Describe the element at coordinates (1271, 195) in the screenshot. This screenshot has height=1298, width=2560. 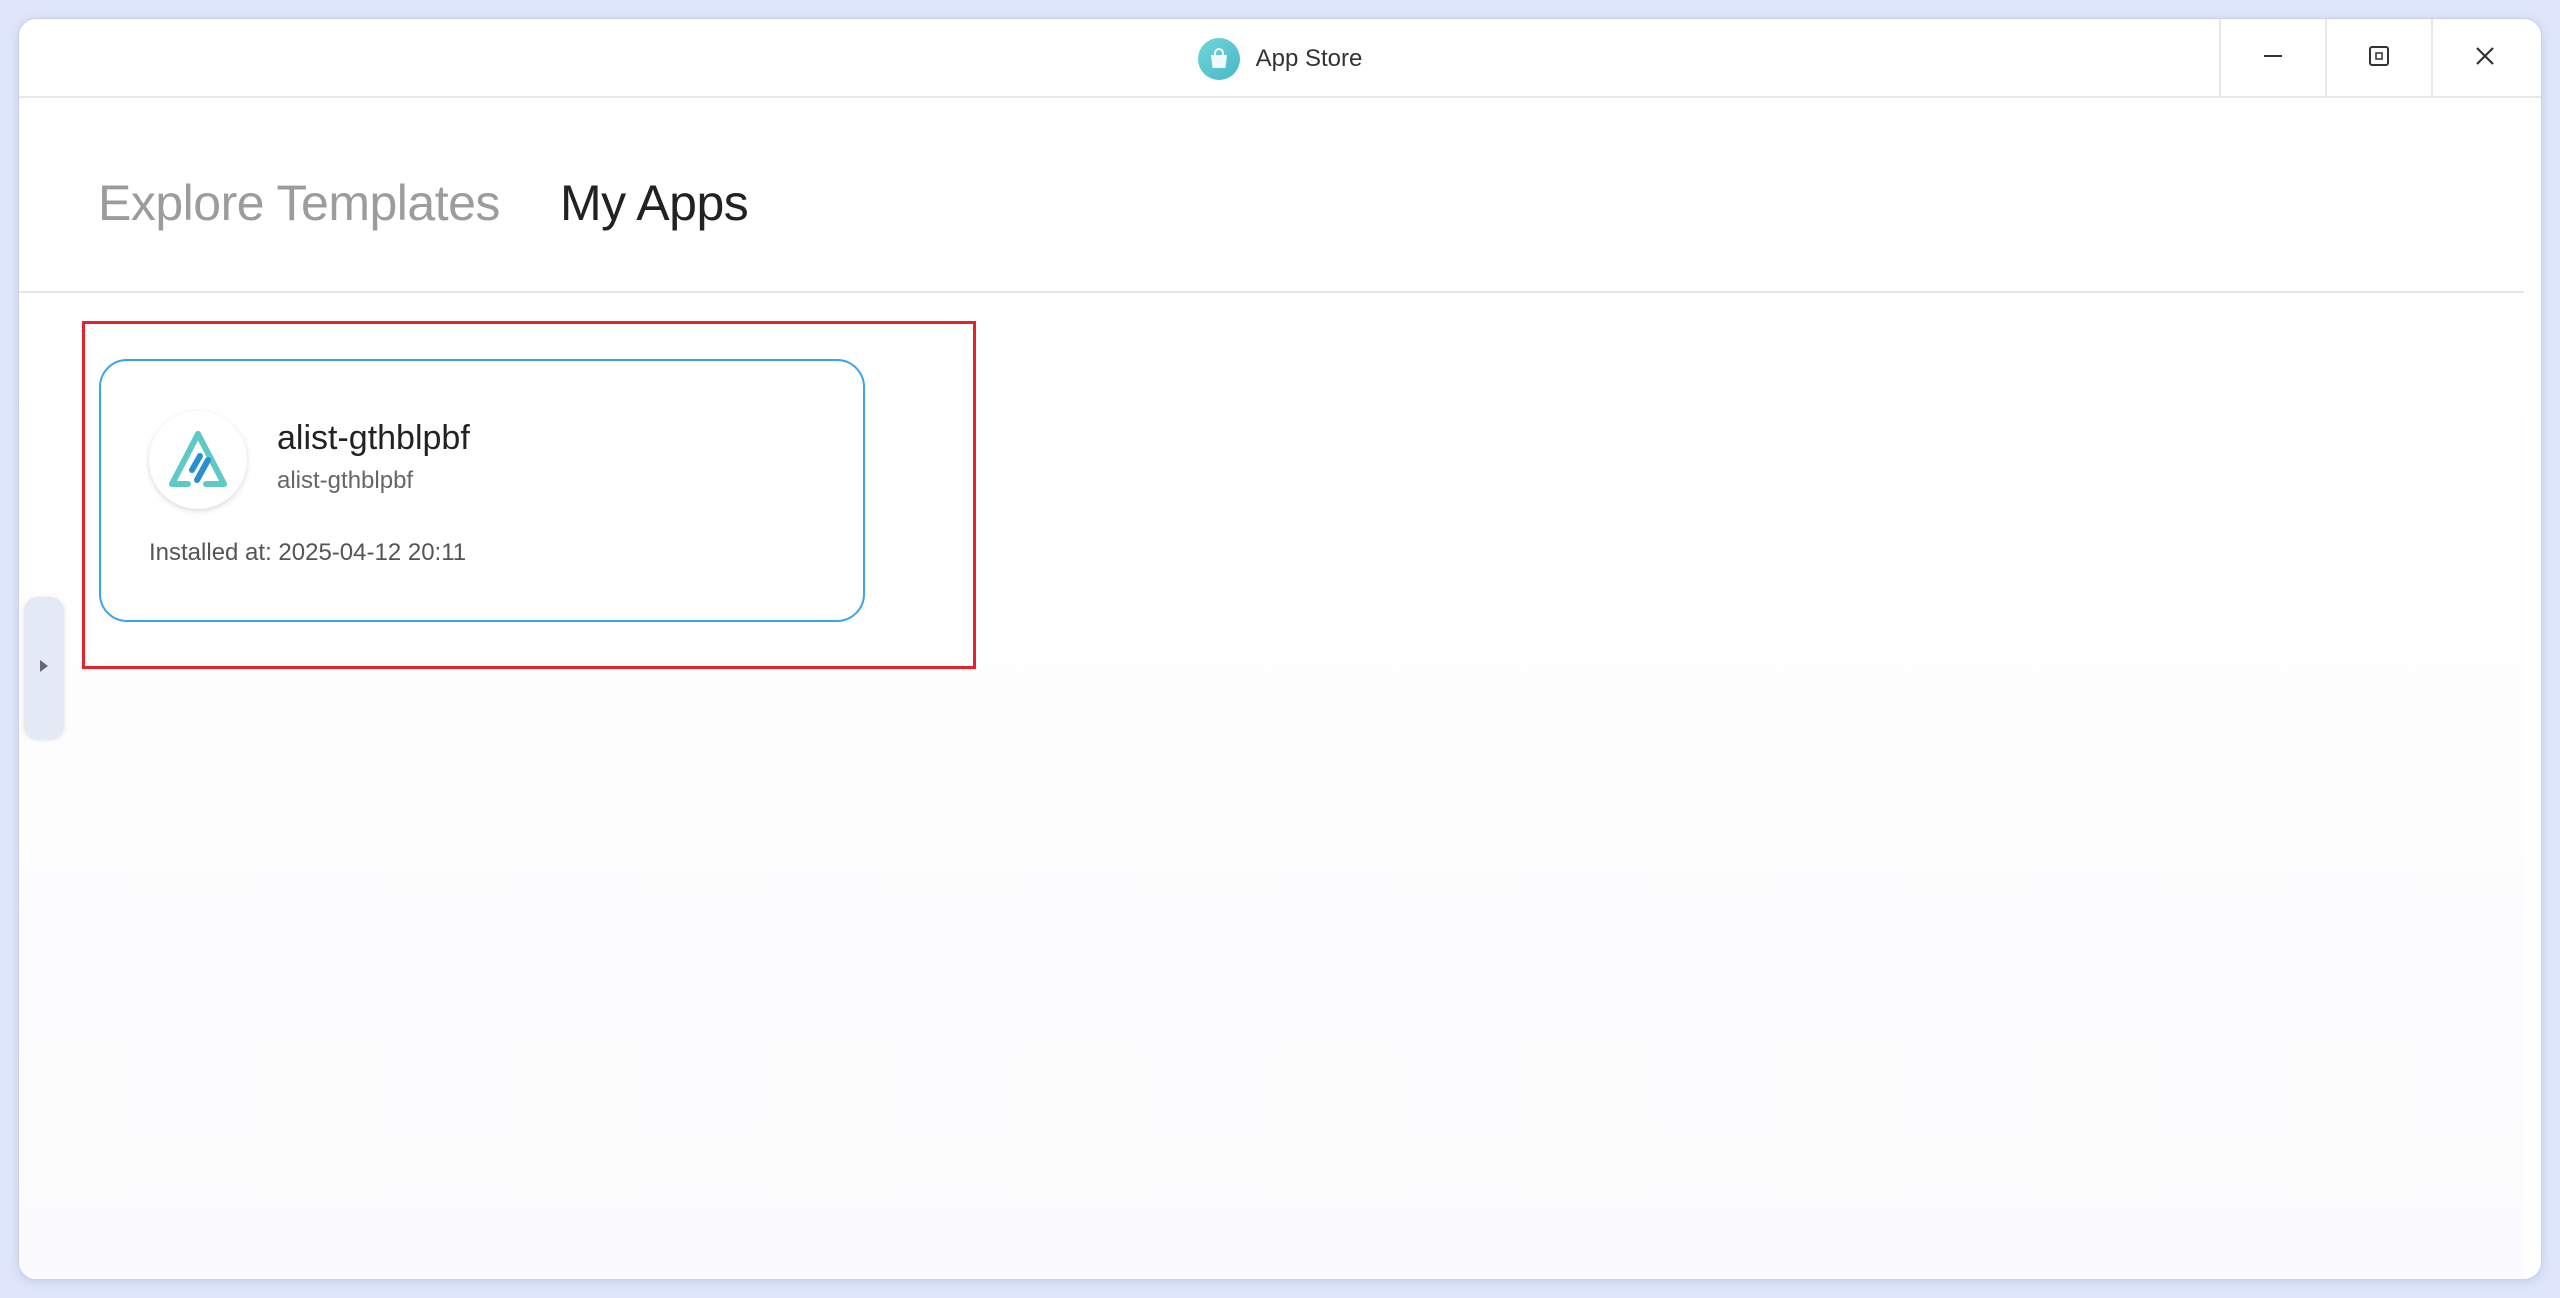
I see `tab-bar: Explore Templates My Apps` at that location.